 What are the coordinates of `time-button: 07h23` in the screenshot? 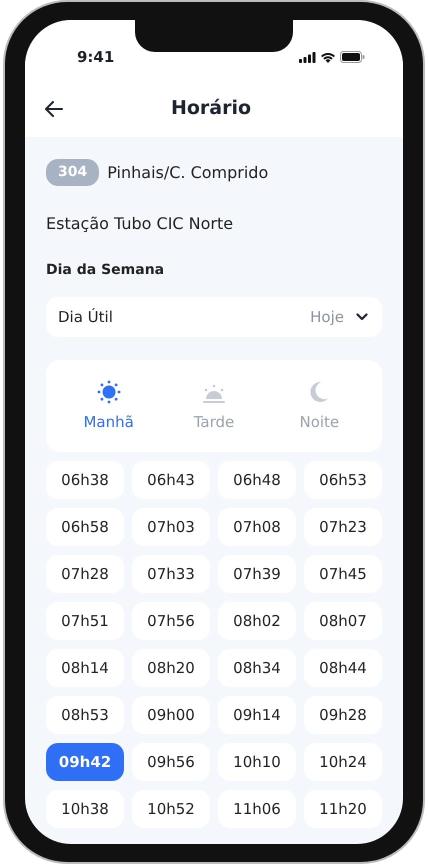 It's located at (343, 527).